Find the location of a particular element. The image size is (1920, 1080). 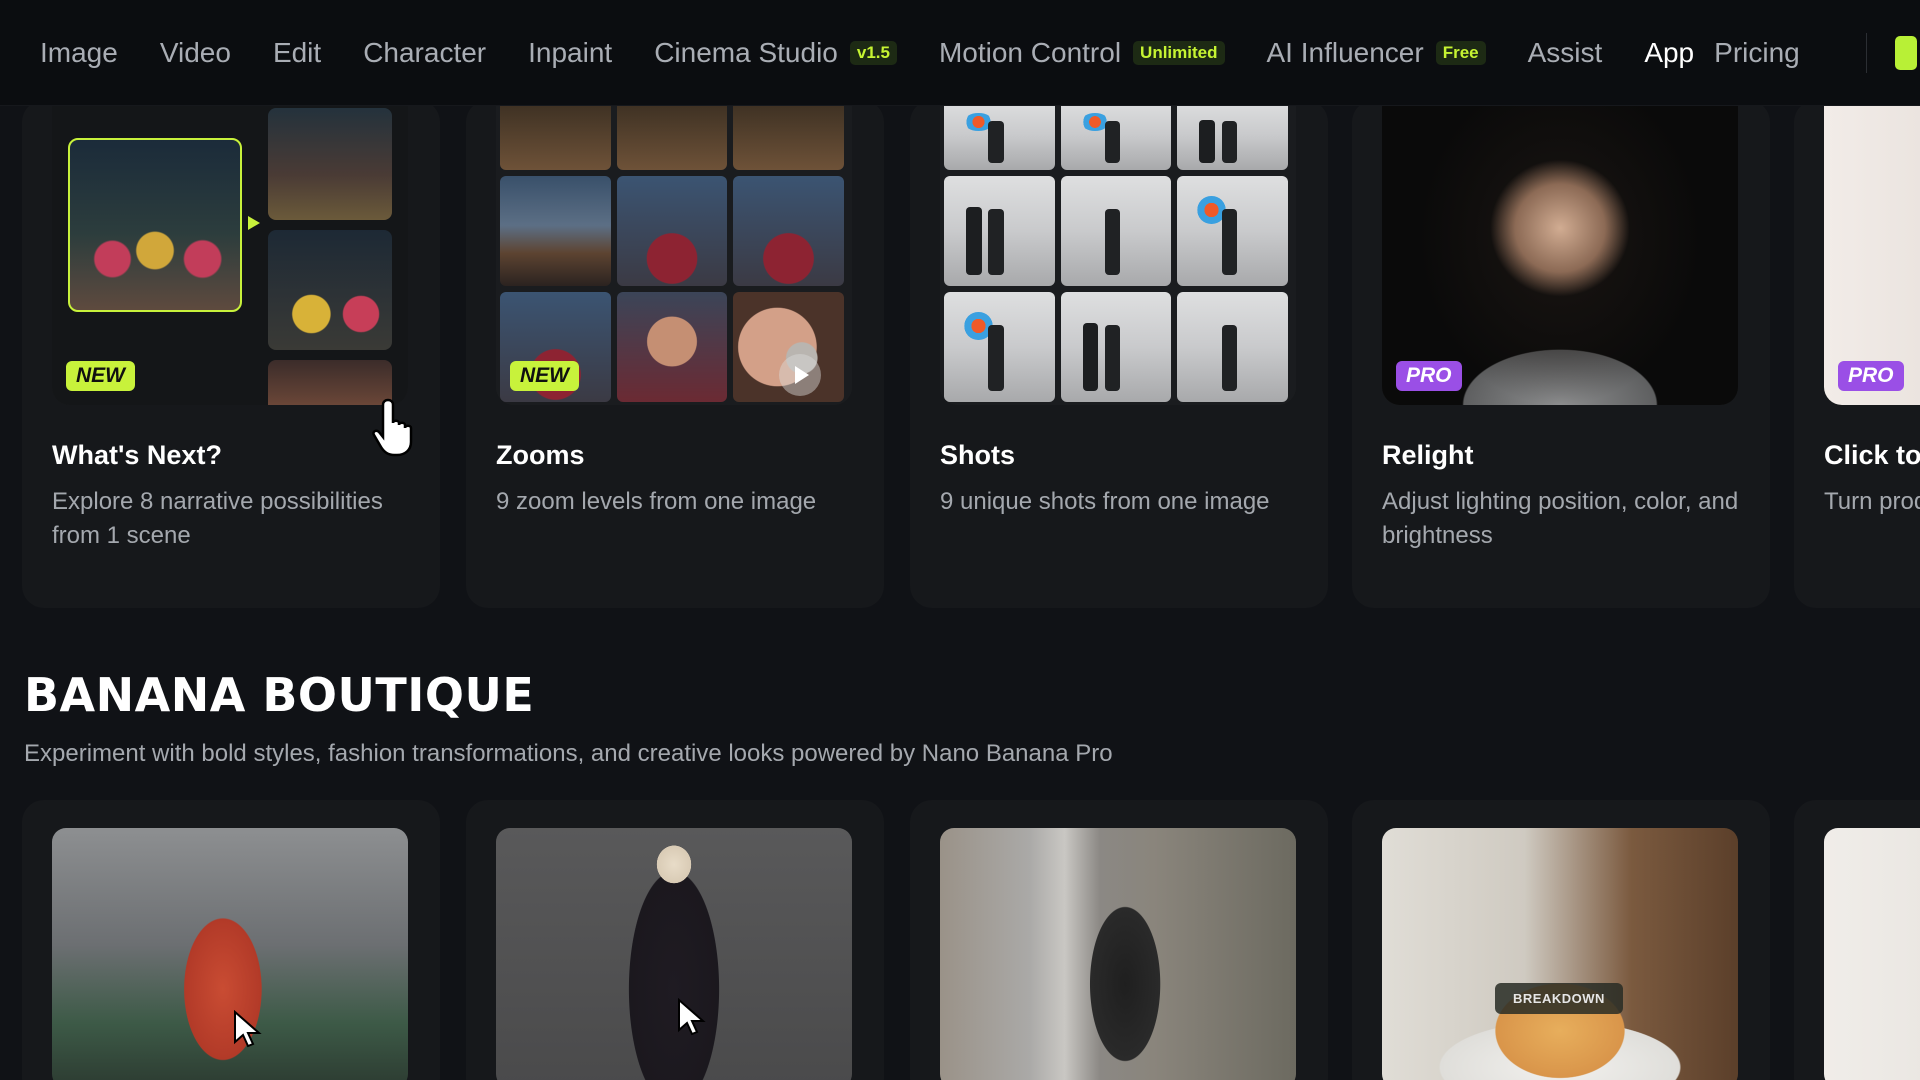

nav-item-edit: Edit is located at coordinates (297, 53).